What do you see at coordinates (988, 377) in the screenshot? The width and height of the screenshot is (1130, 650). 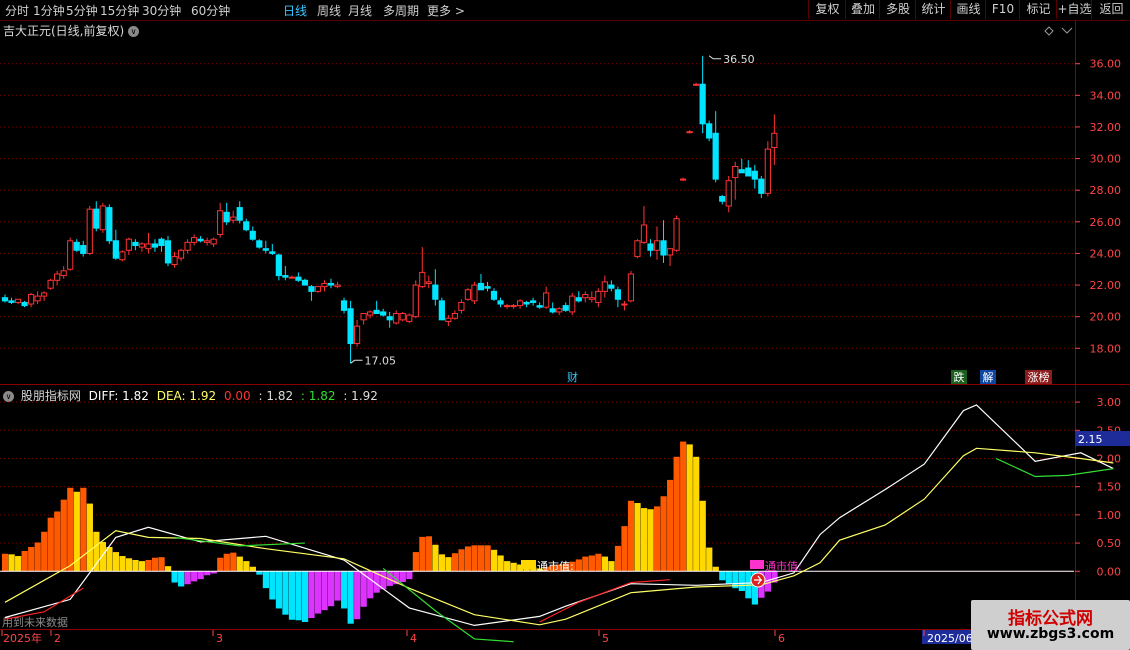 I see `badge-unlock: 解` at bounding box center [988, 377].